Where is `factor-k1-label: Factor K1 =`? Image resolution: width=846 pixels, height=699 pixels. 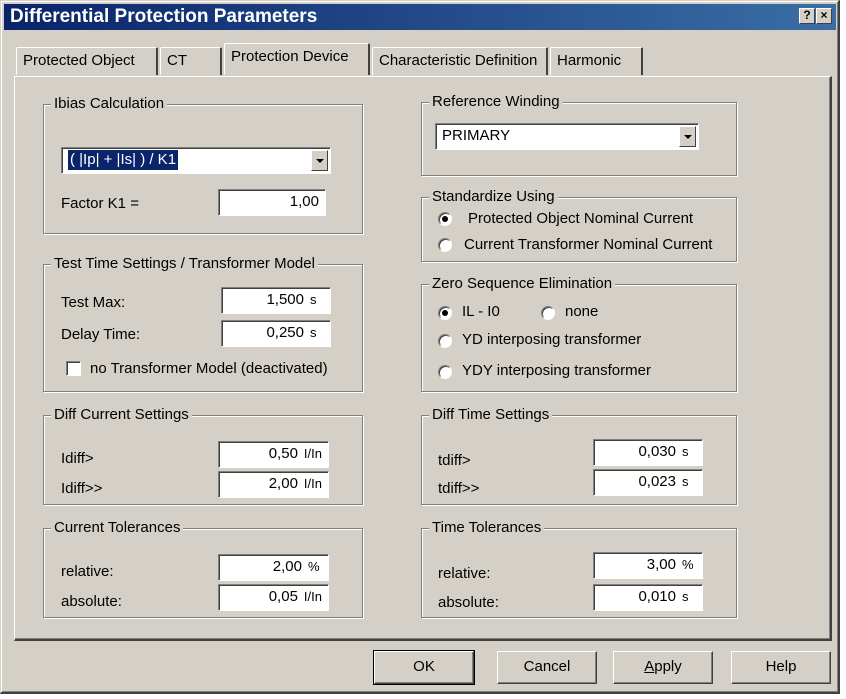 factor-k1-label: Factor K1 = is located at coordinates (100, 203).